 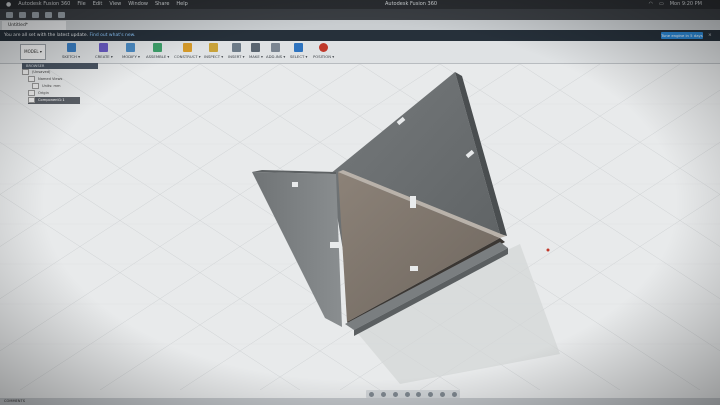 What do you see at coordinates (682, 35) in the screenshot?
I see `notice-action-button: Tune engine in 5 days` at bounding box center [682, 35].